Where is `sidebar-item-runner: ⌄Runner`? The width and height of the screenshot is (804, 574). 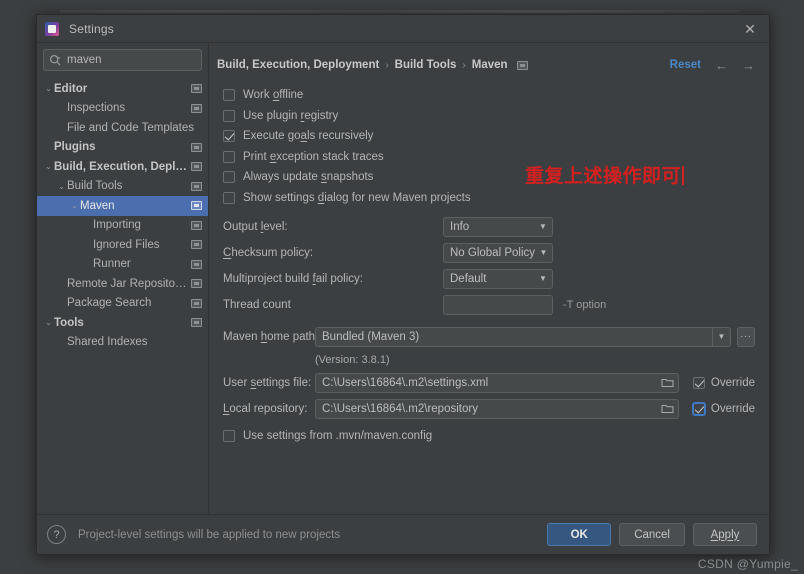
sidebar-item-runner: ⌄Runner is located at coordinates (122, 265).